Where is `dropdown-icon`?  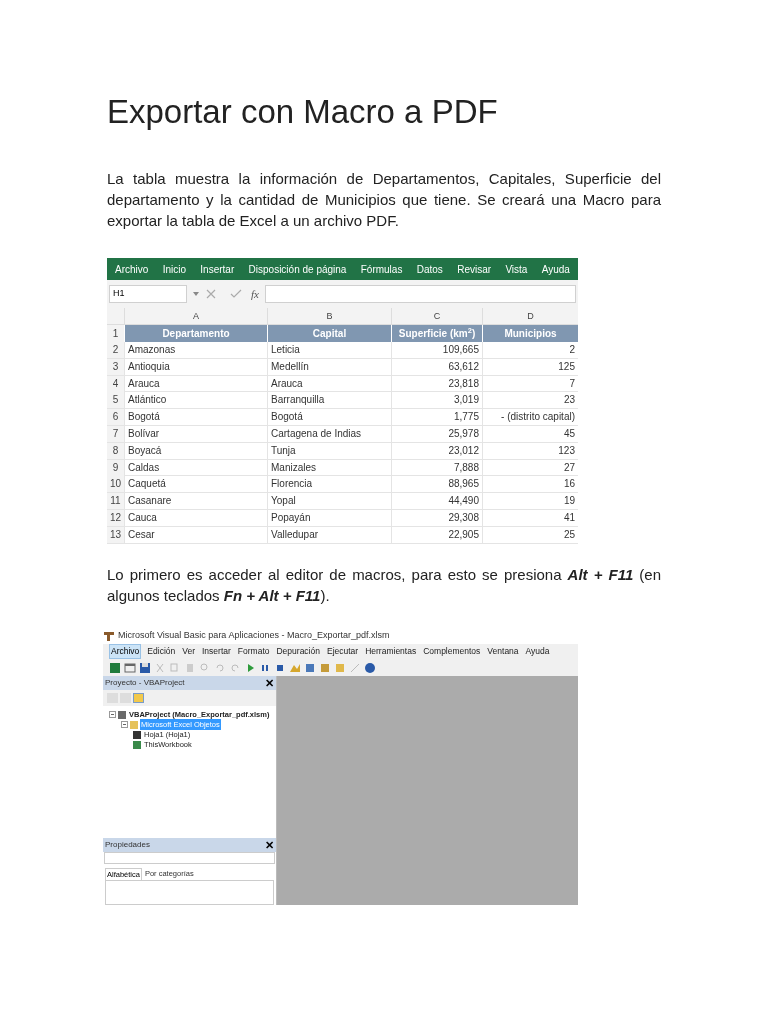
dropdown-icon is located at coordinates (196, 294).